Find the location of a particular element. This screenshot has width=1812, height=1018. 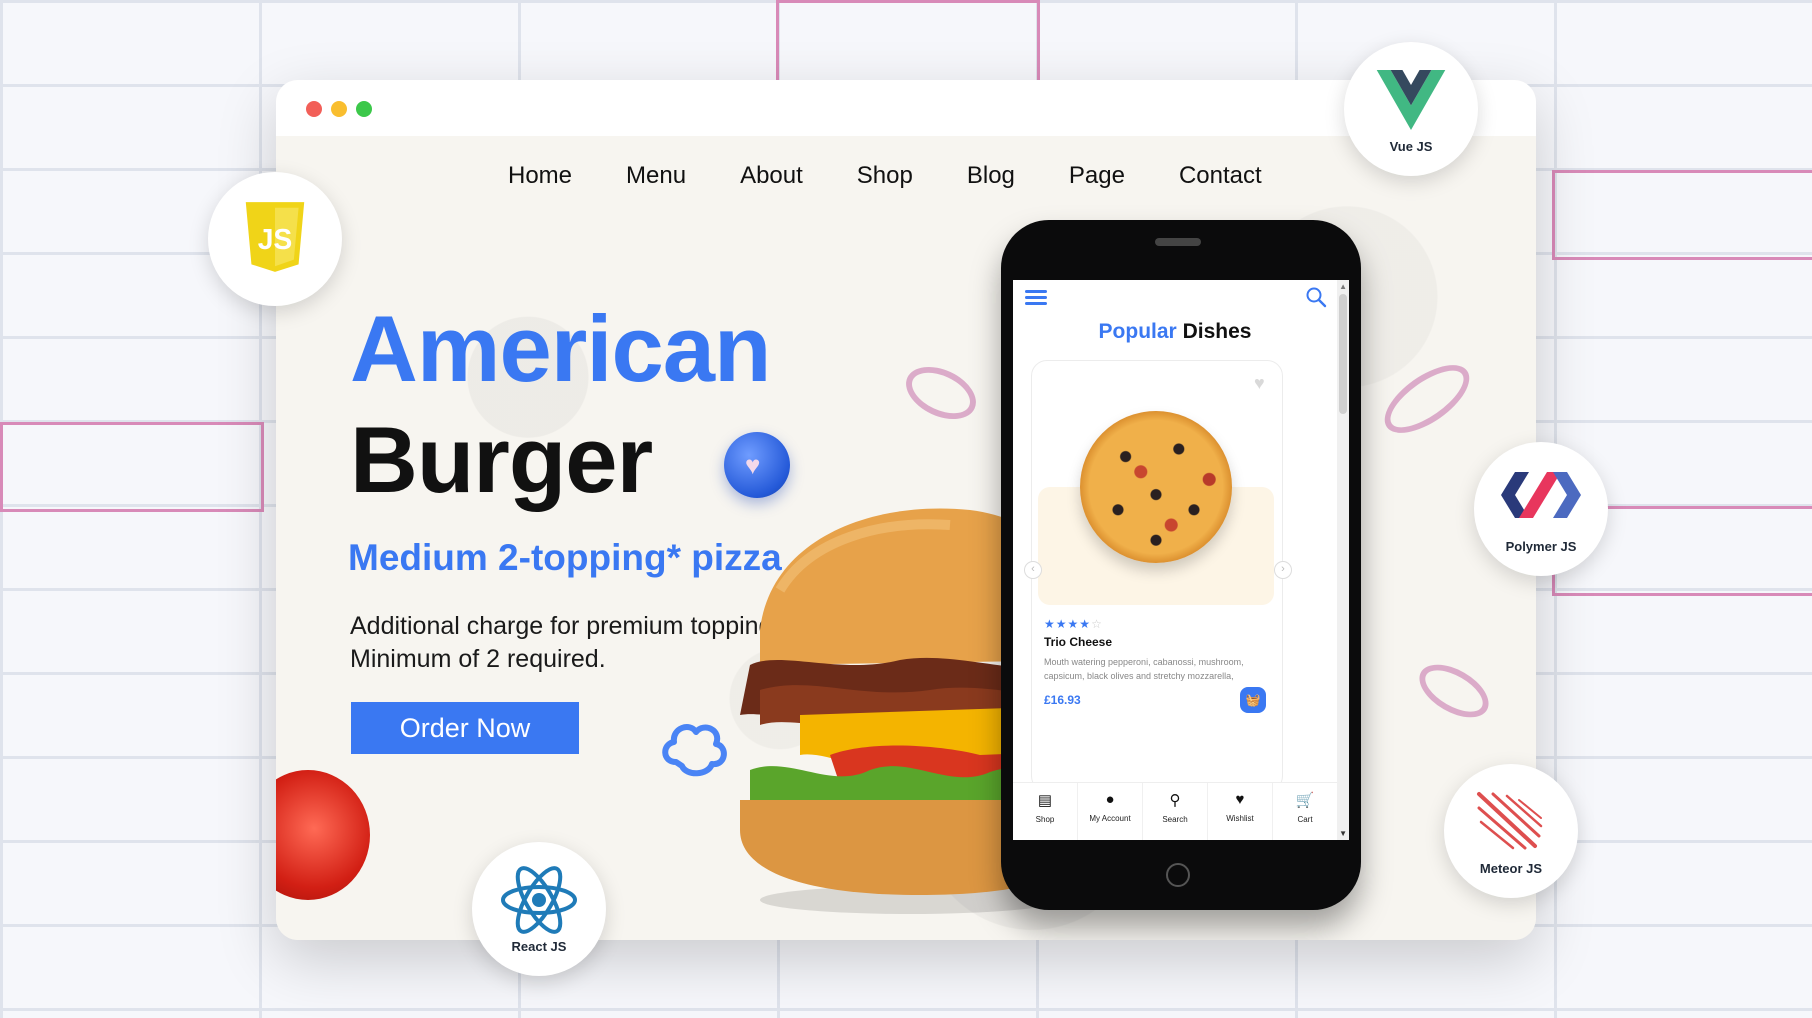

carousel-prev-icon: ‹ is located at coordinates (1033, 570).